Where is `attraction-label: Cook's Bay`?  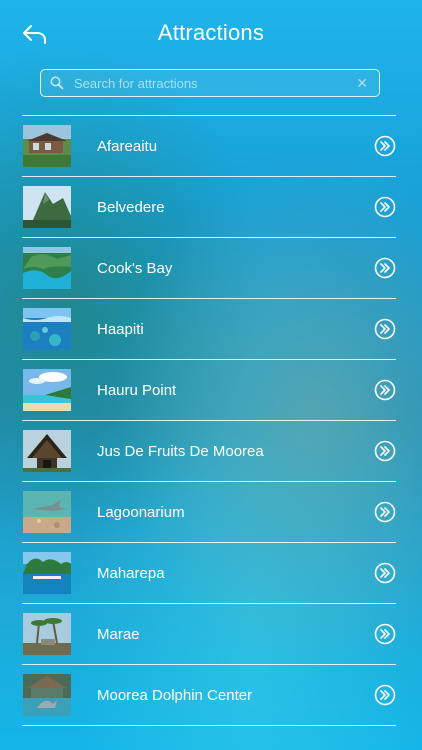 attraction-label: Cook's Bay is located at coordinates (135, 268).